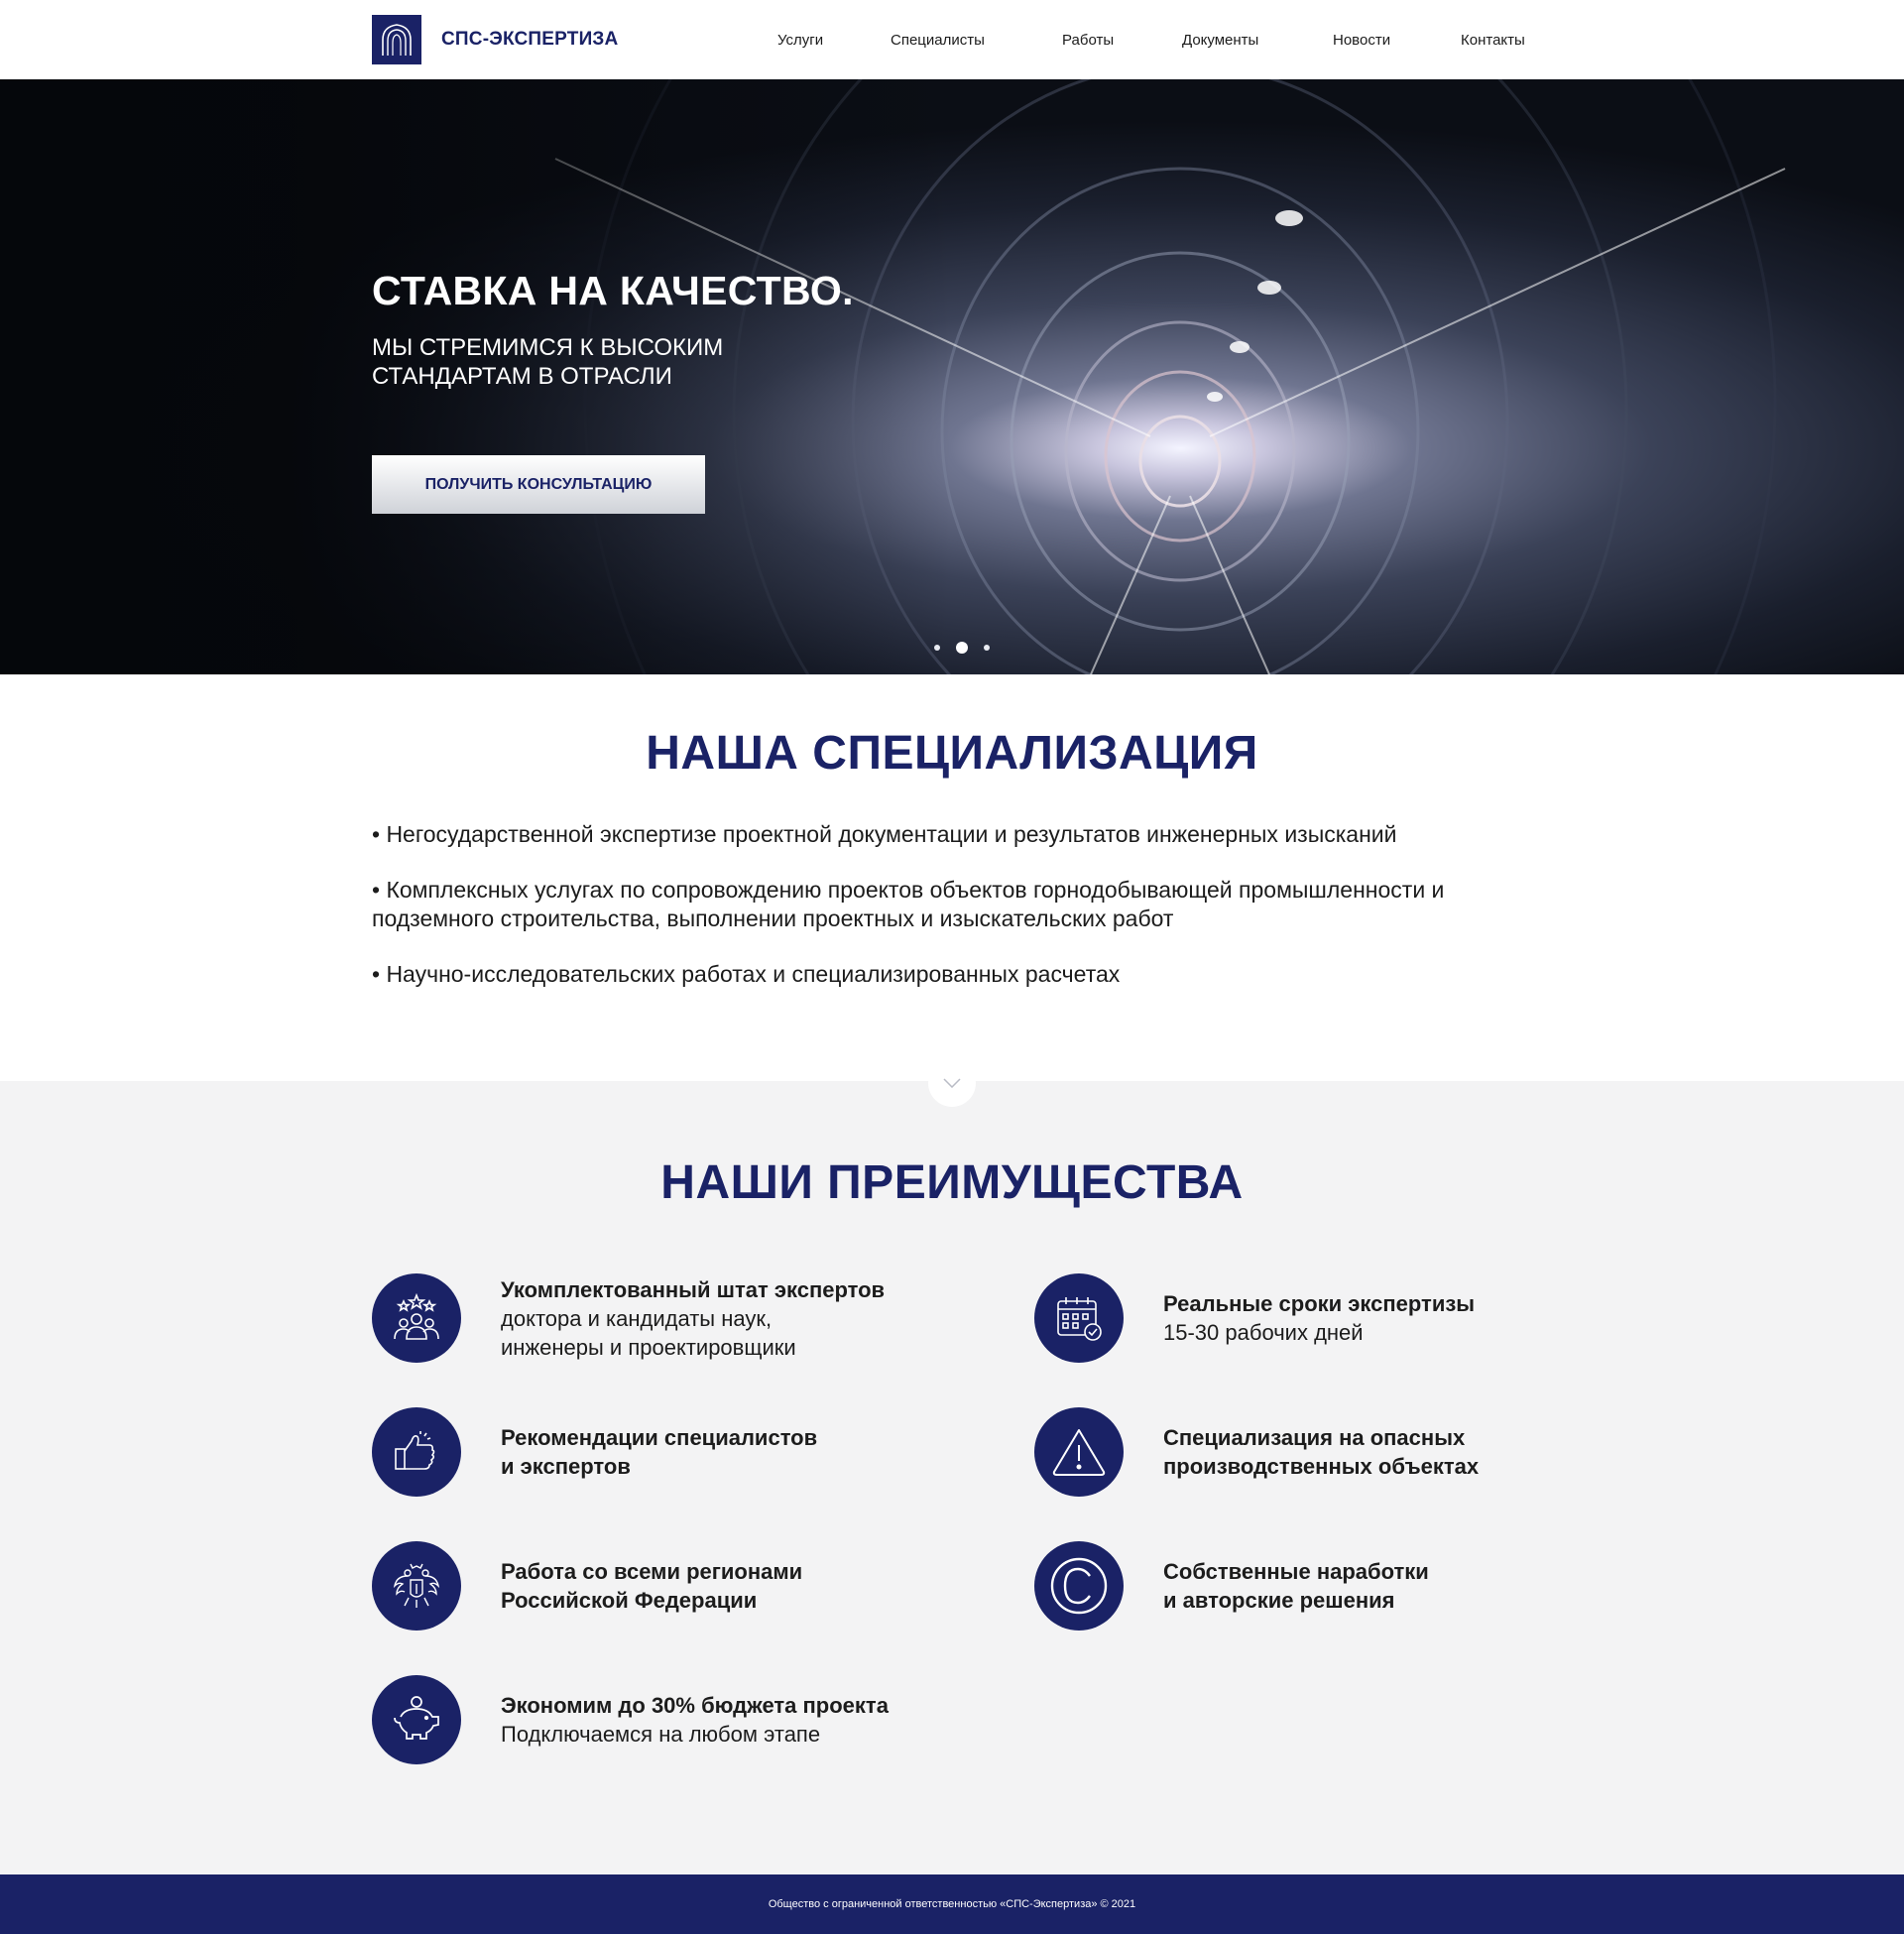 The width and height of the screenshot is (1904, 1934). Describe the element at coordinates (538, 484) in the screenshot. I see `get-consultation-button: ПОЛУЧИТЬ КОНСУЛЬТАЦИЮ` at that location.